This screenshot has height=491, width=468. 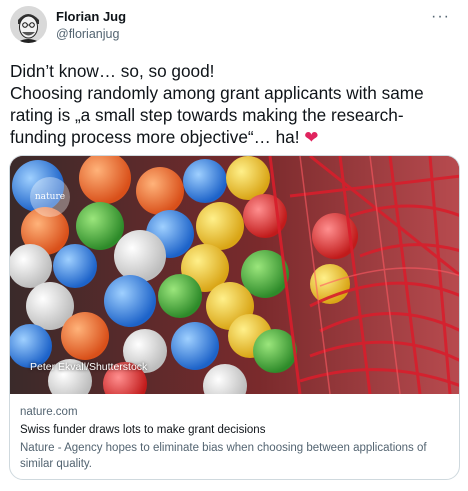 I want to click on author-block: Florian Jug @florianjug, so click(x=91, y=25).